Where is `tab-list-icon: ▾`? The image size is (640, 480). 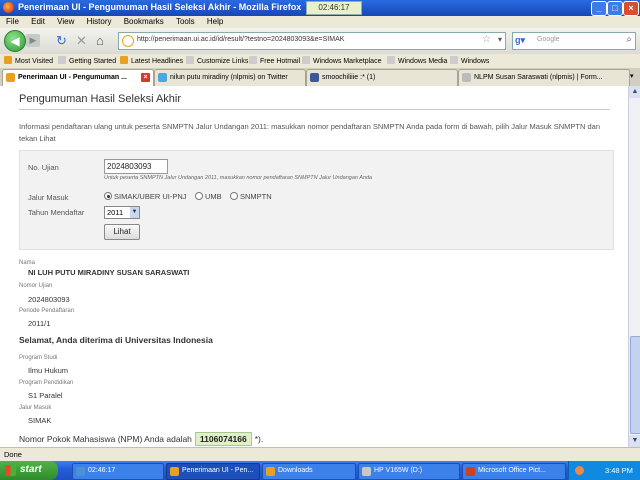 tab-list-icon: ▾ is located at coordinates (632, 76).